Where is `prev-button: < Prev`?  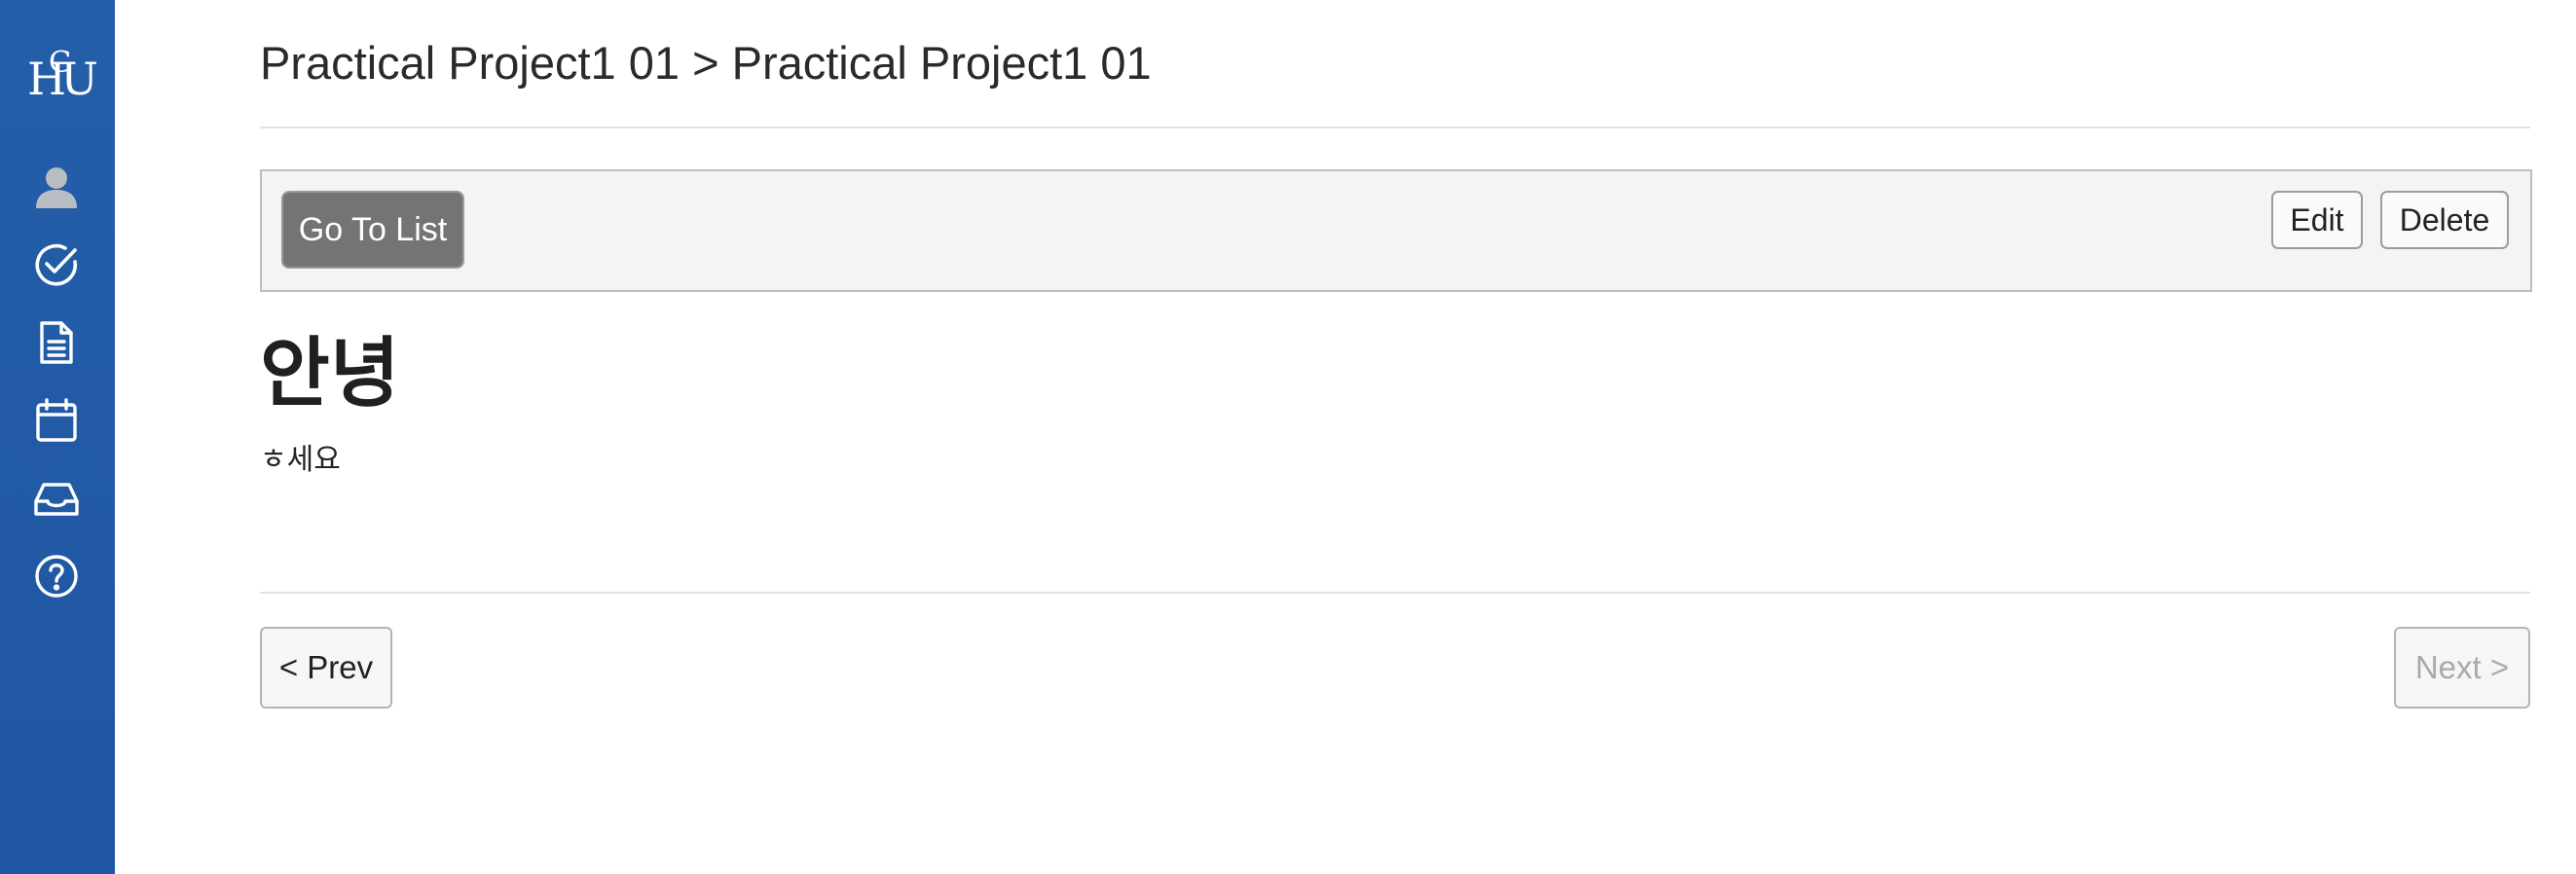
prev-button: < Prev is located at coordinates (326, 668).